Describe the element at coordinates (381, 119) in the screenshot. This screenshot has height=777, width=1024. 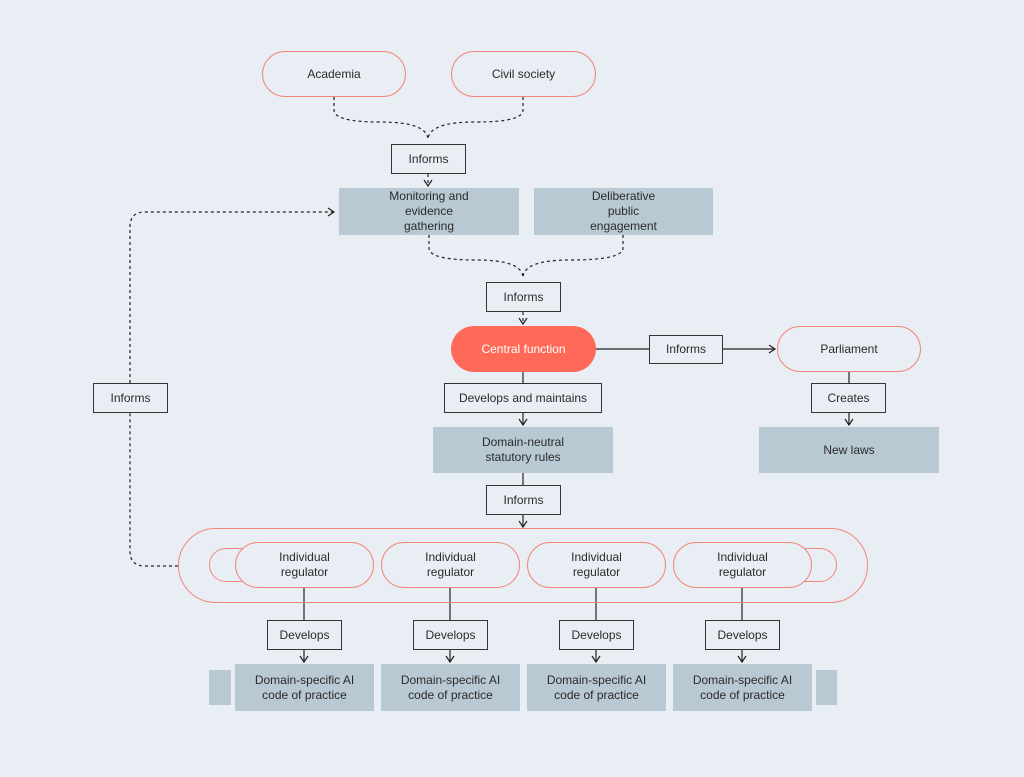
I see `academia-link` at that location.